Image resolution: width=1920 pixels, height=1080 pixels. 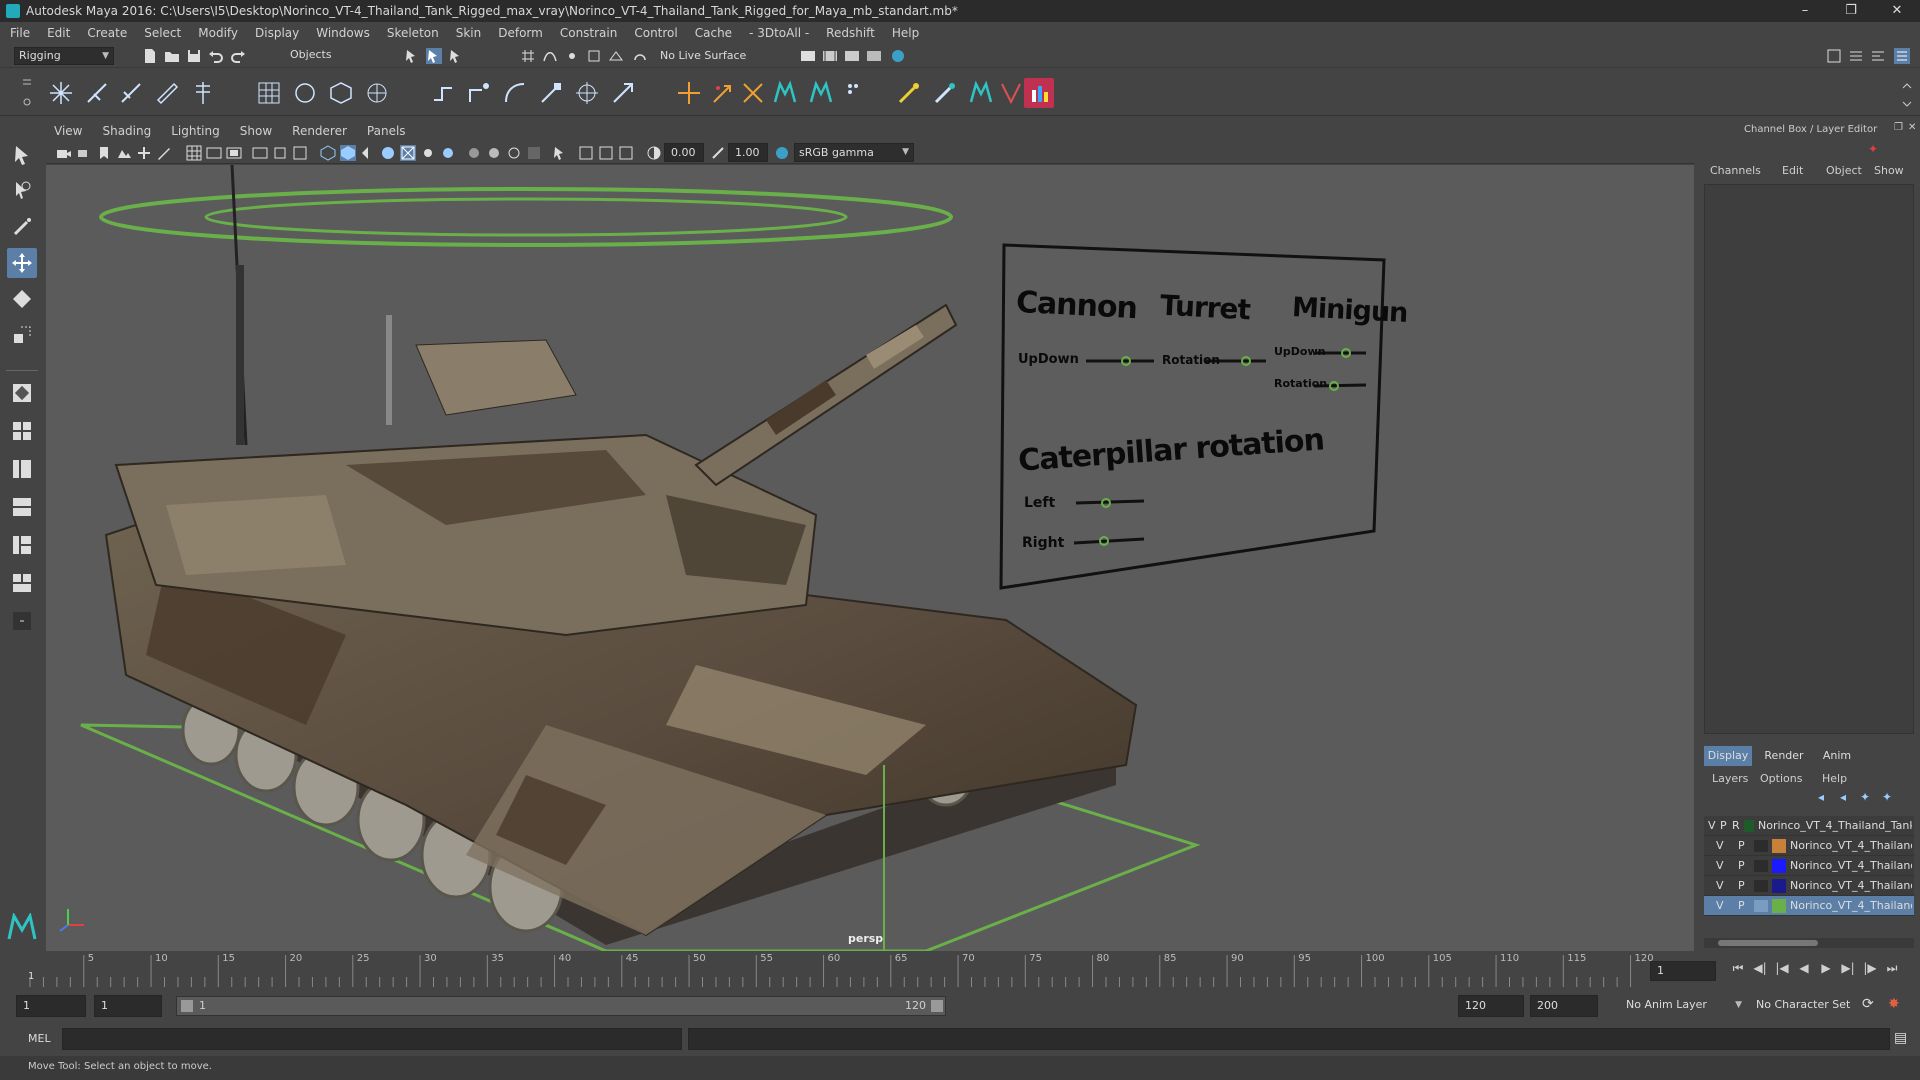 I want to click on exposure-field: 0.00, so click(x=684, y=152).